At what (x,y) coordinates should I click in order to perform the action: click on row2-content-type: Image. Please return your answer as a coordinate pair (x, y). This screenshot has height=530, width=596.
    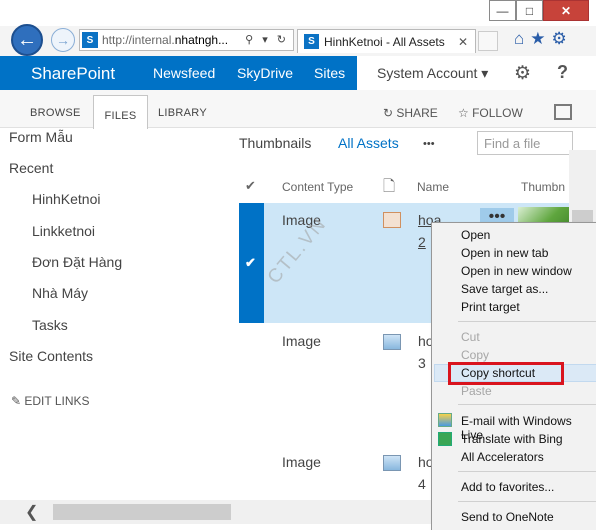
    Looking at the image, I should click on (301, 341).